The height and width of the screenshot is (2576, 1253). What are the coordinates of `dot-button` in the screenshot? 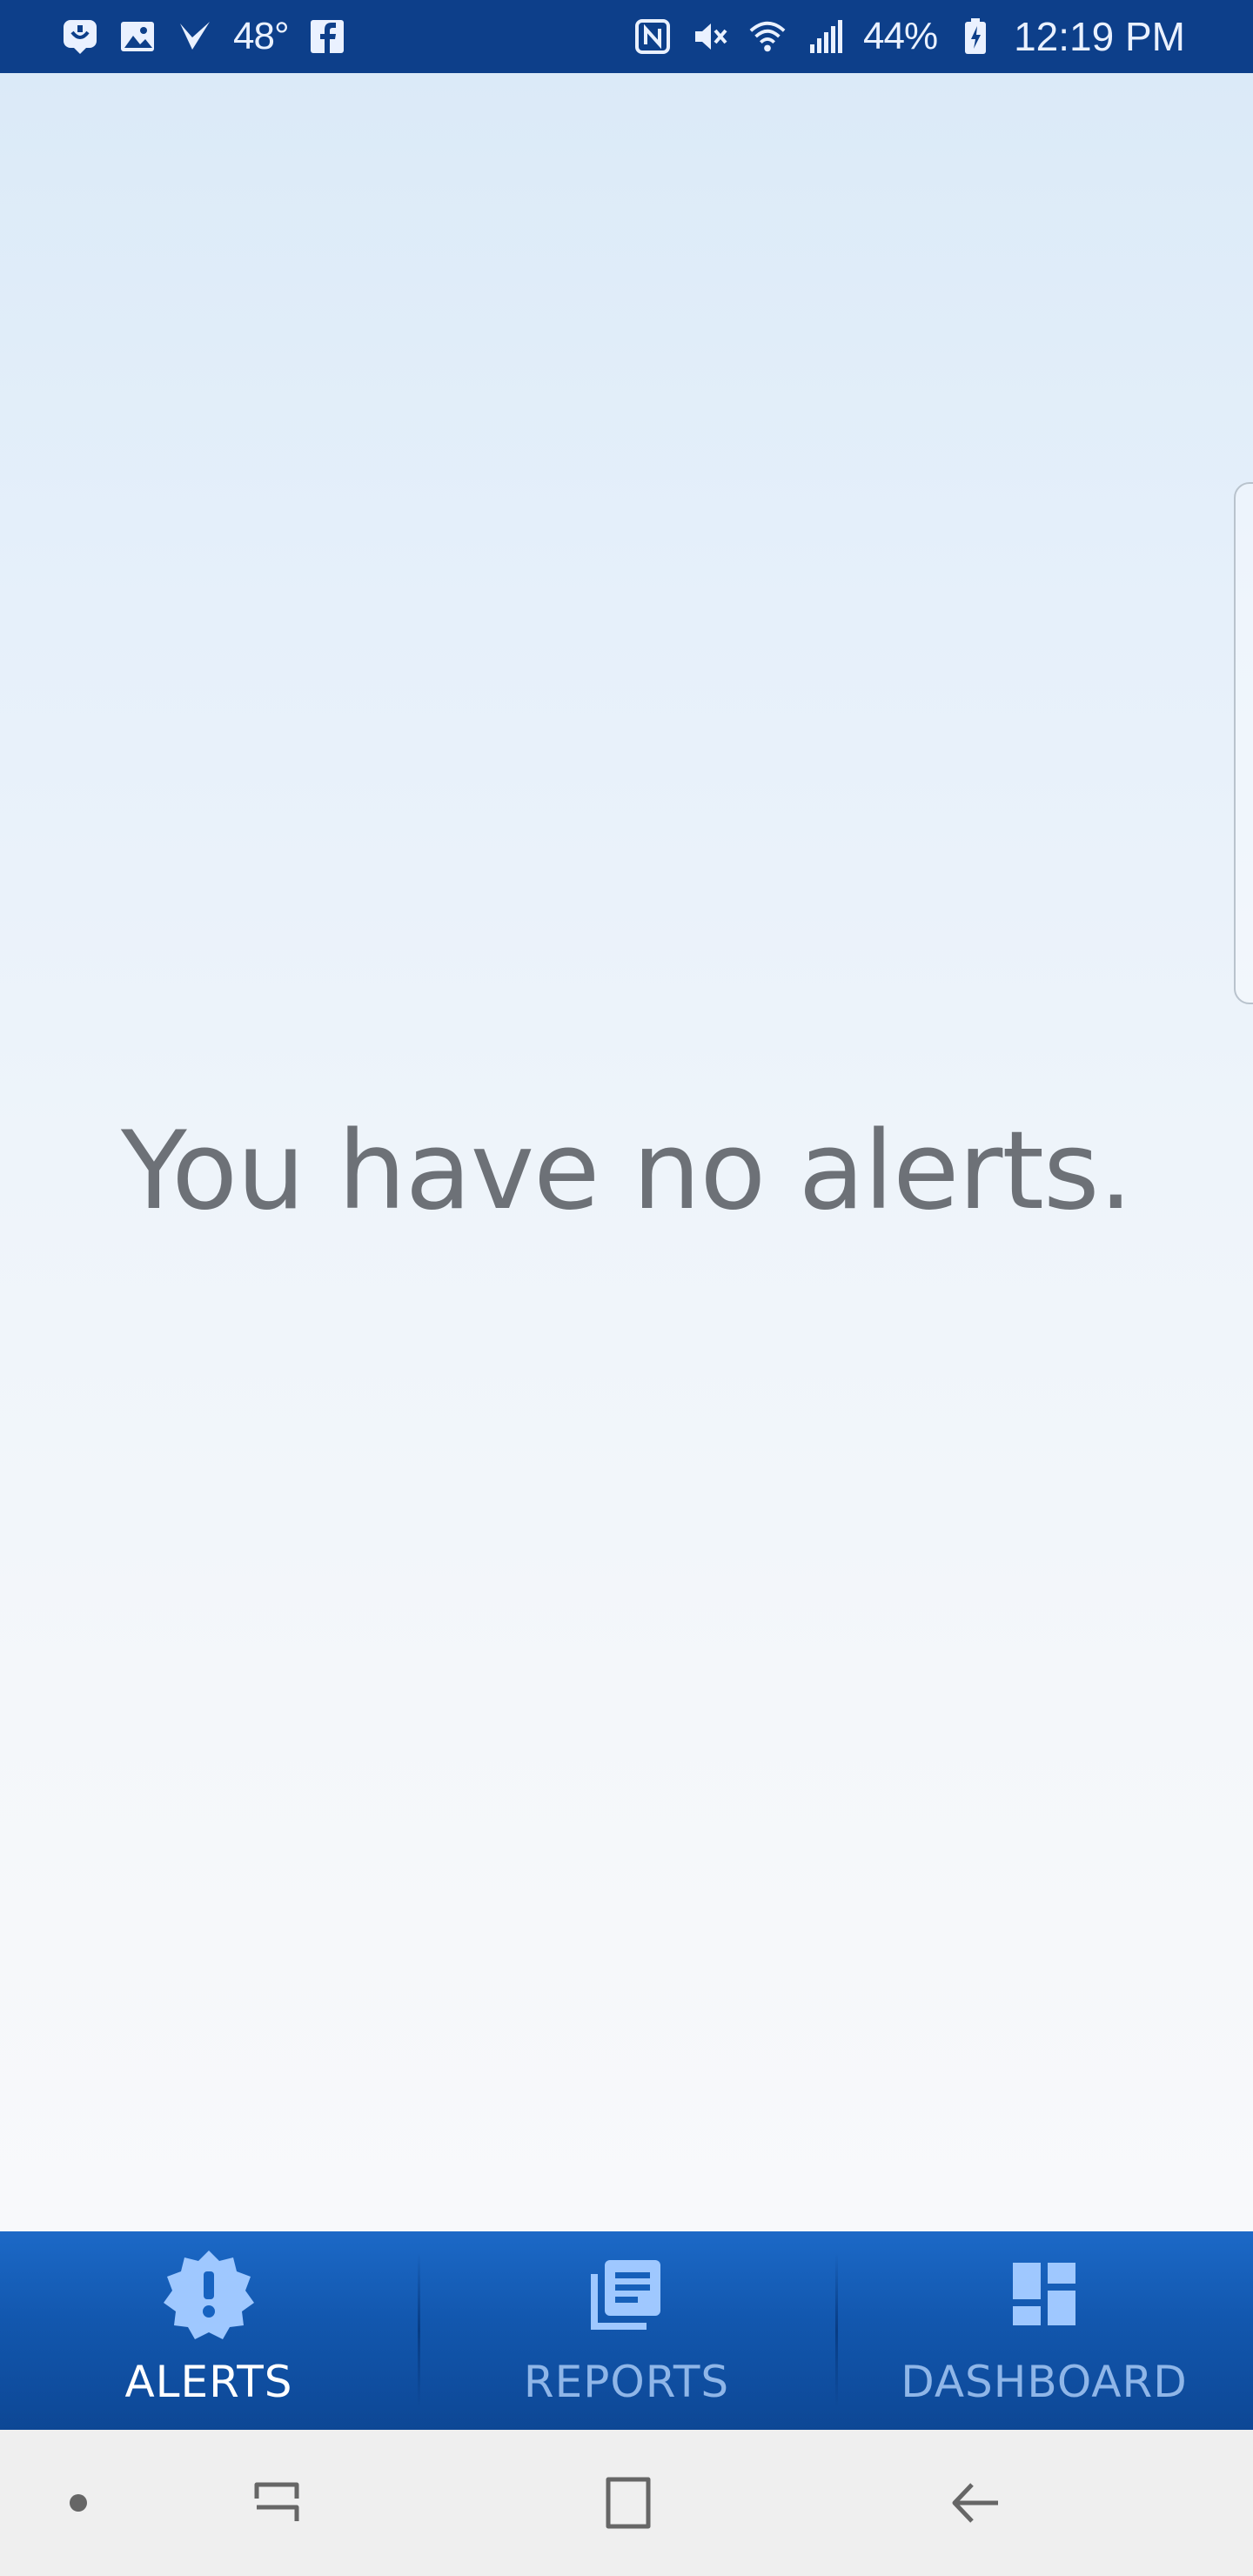 It's located at (78, 2503).